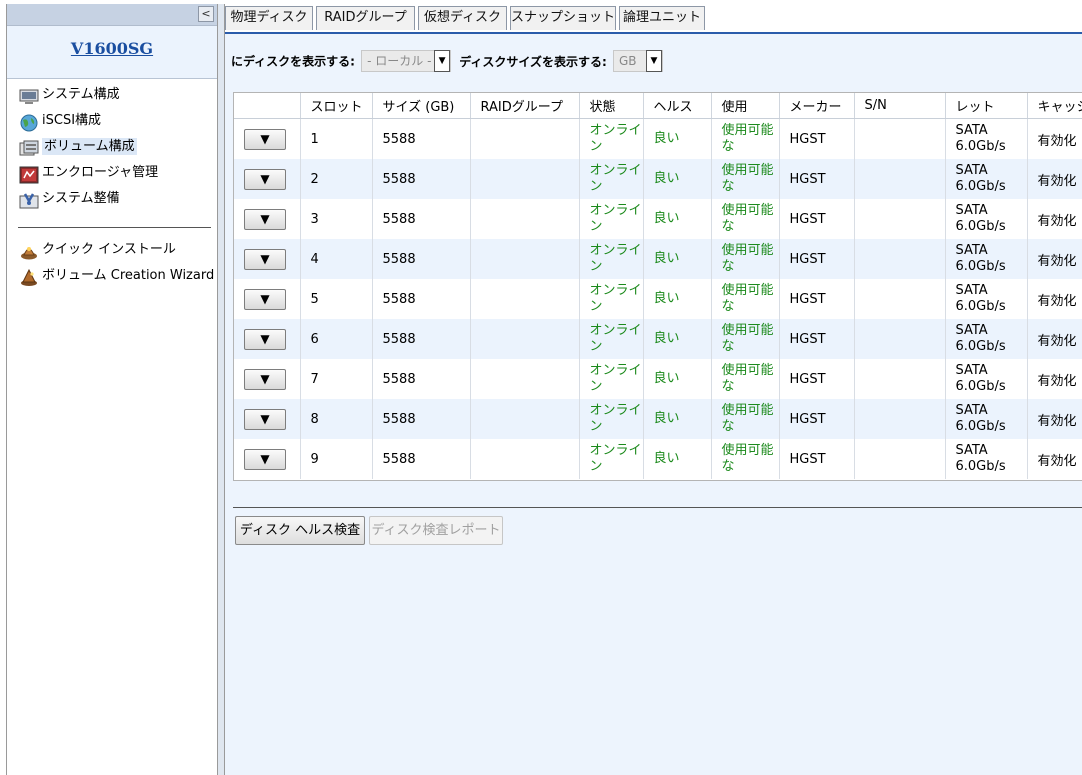 This screenshot has height=775, width=1082. I want to click on tab-raid-group: RAIDグループ, so click(365, 18).